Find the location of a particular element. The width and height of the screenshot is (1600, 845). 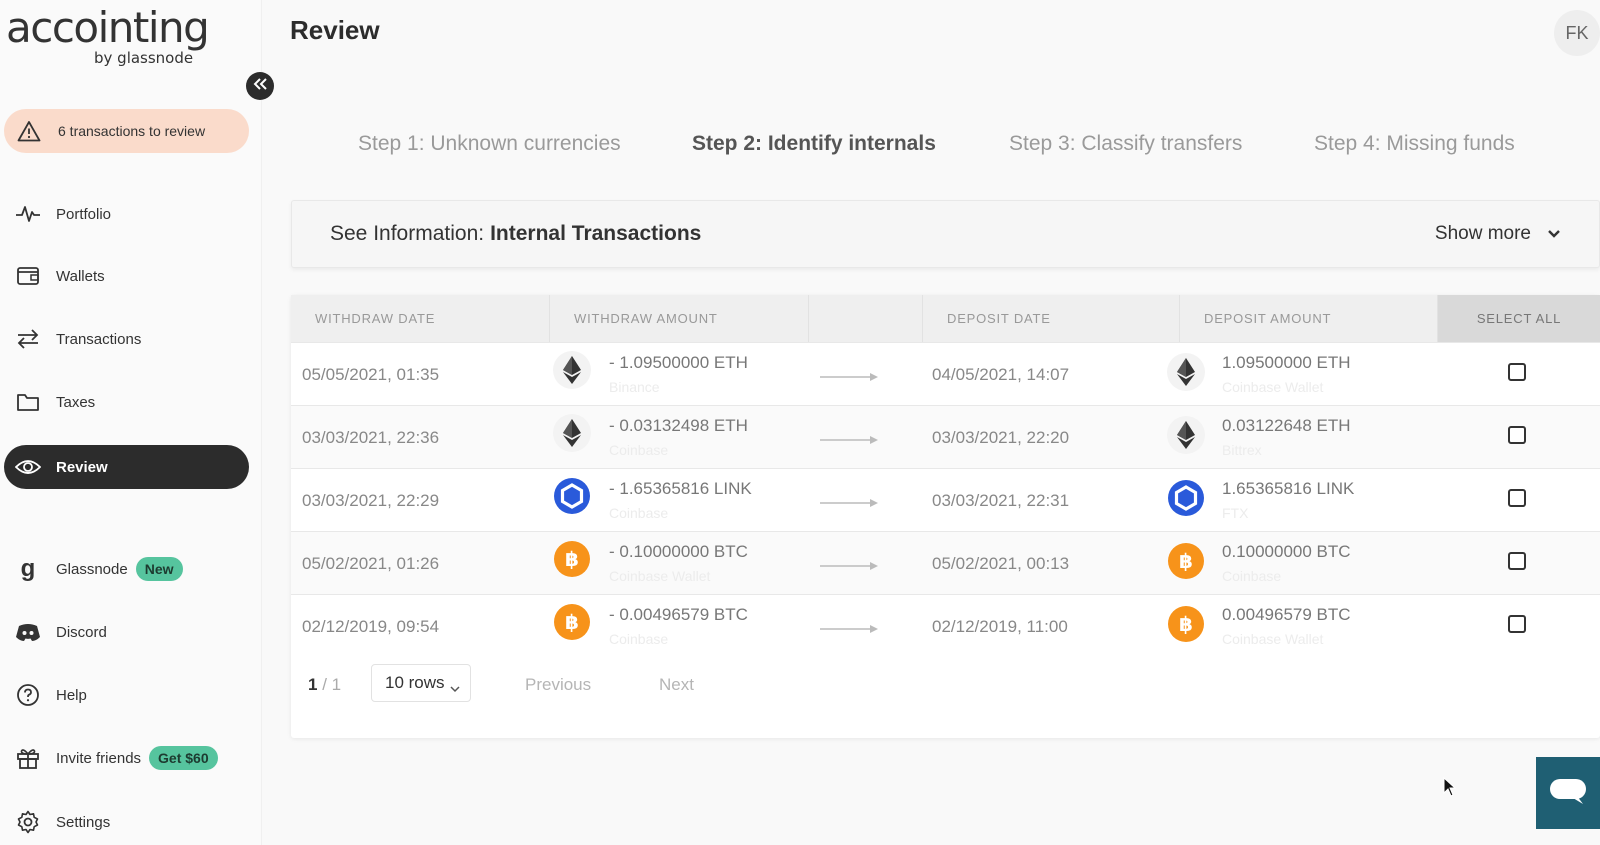

withdraw-exchange: Binance is located at coordinates (634, 387).